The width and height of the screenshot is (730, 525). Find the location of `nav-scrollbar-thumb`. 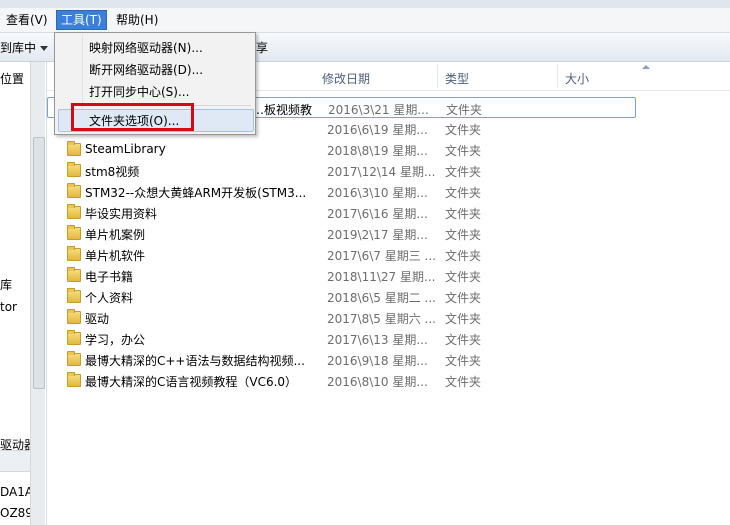

nav-scrollbar-thumb is located at coordinates (39, 263).